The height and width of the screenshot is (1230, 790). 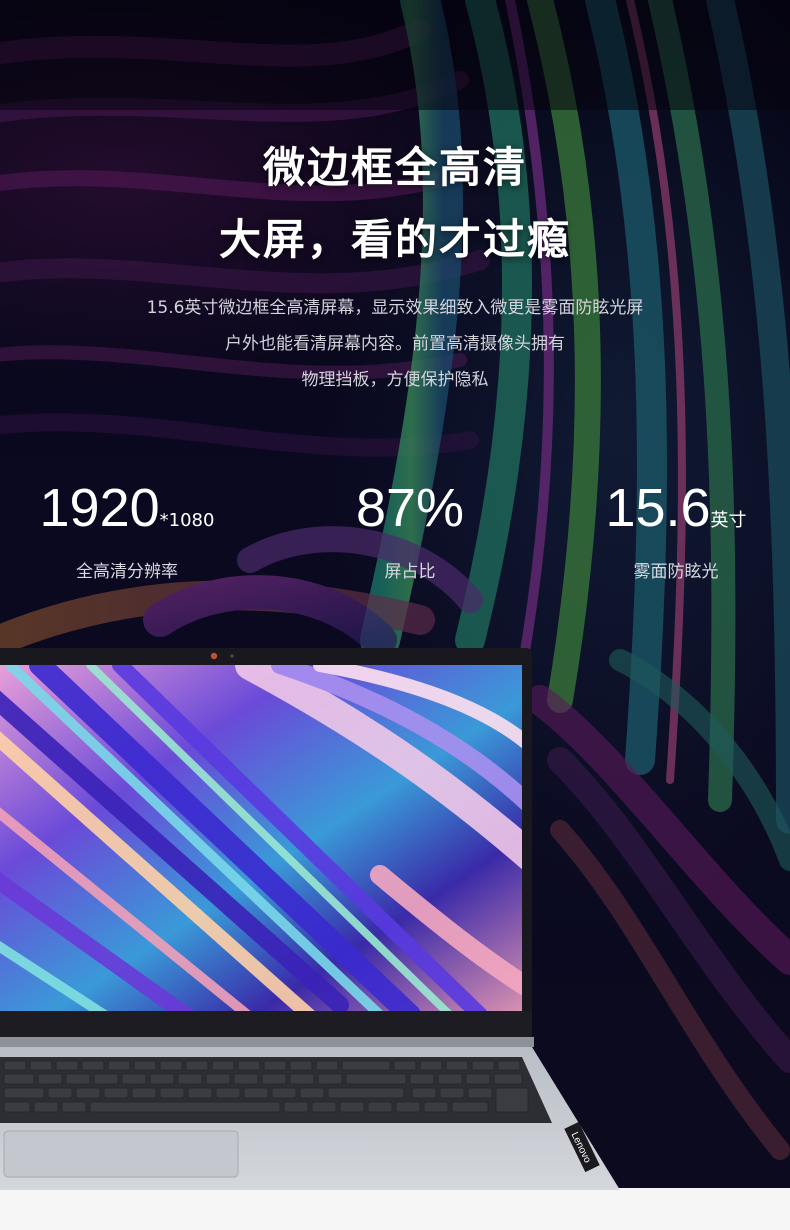 I want to click on stat-resolution-value: 1920, so click(x=99, y=508).